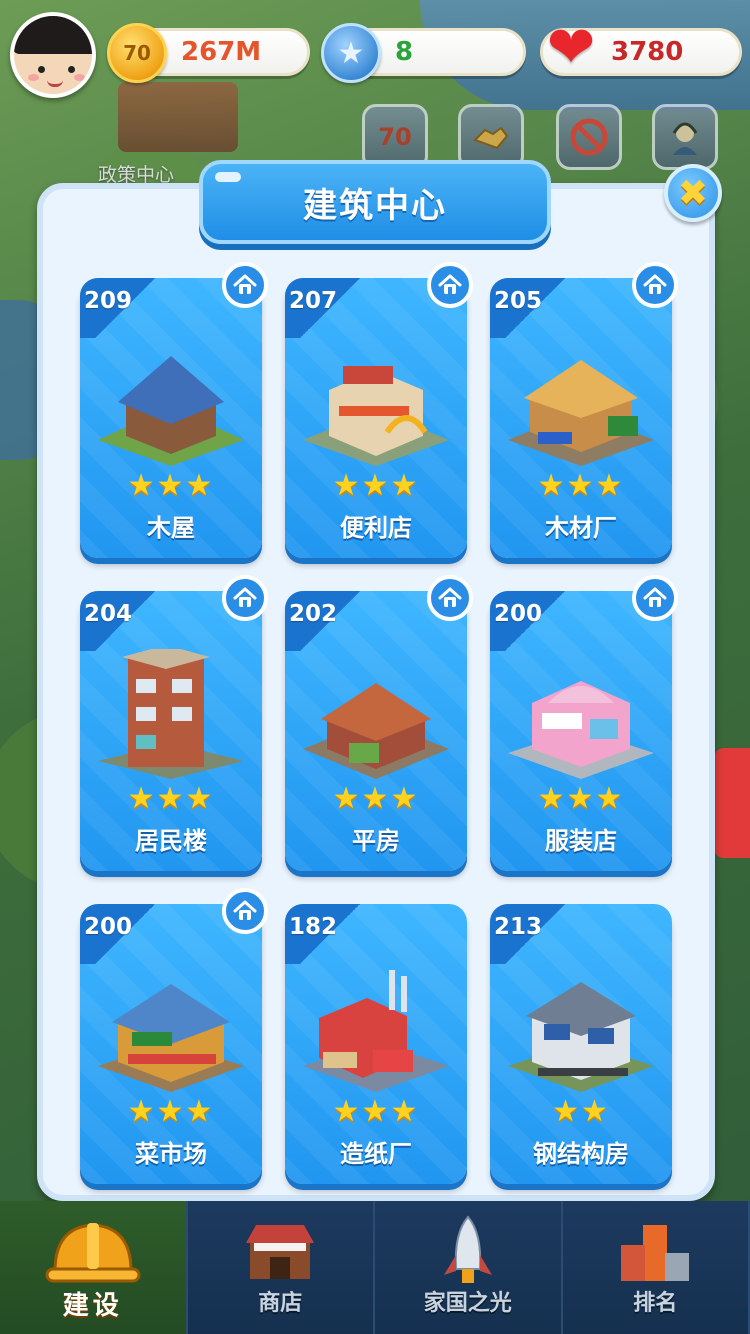  I want to click on player-avatar, so click(53, 55).